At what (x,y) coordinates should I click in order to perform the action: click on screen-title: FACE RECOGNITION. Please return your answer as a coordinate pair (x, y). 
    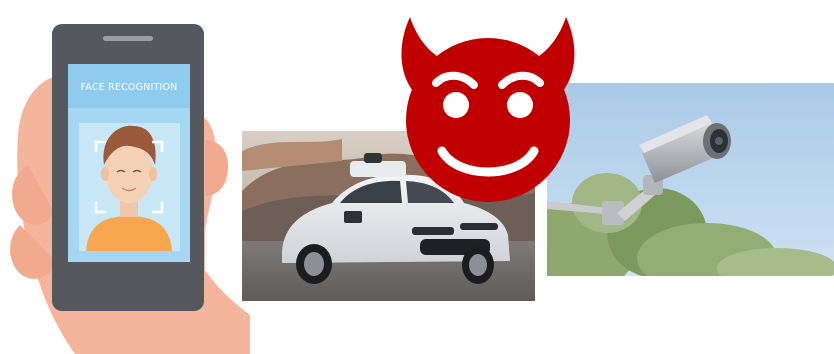
    Looking at the image, I should click on (129, 87).